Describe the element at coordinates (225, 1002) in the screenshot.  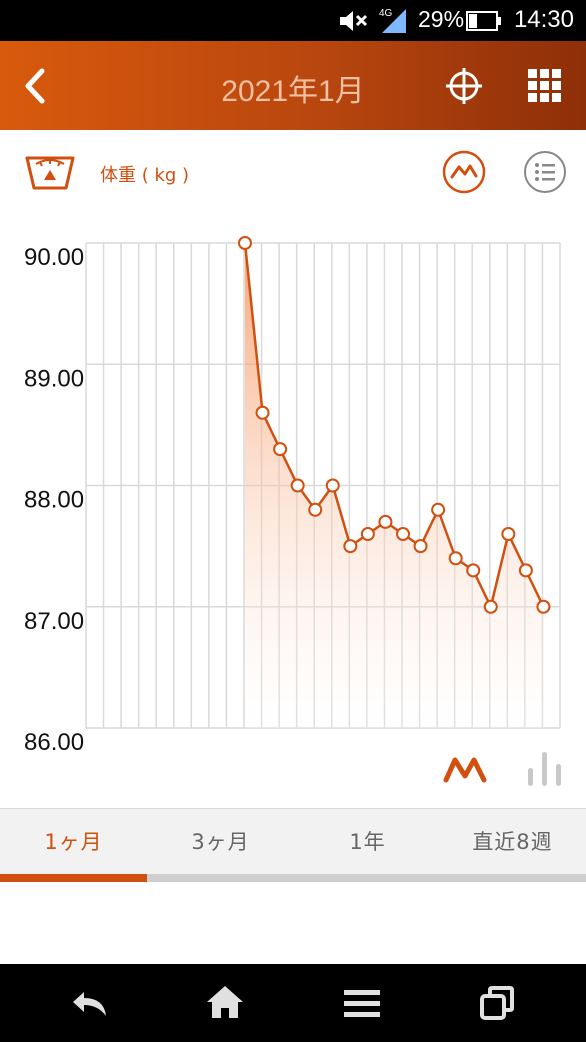
I see `home-icon` at that location.